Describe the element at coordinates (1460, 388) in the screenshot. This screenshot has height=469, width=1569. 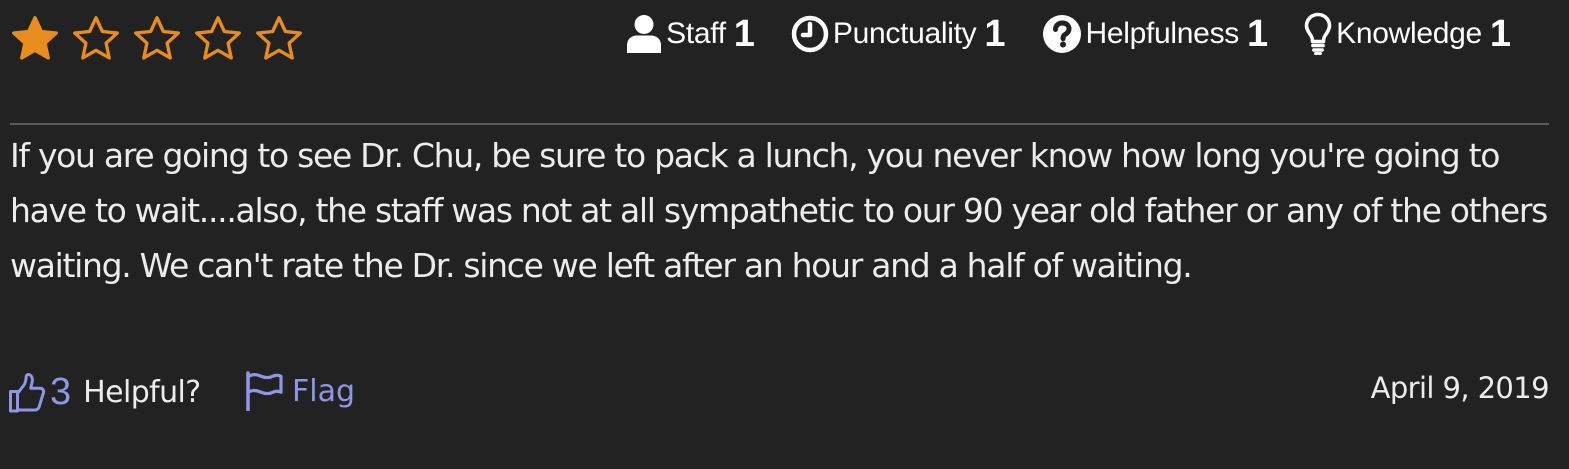
I see `review-date: April 9, 2019` at that location.